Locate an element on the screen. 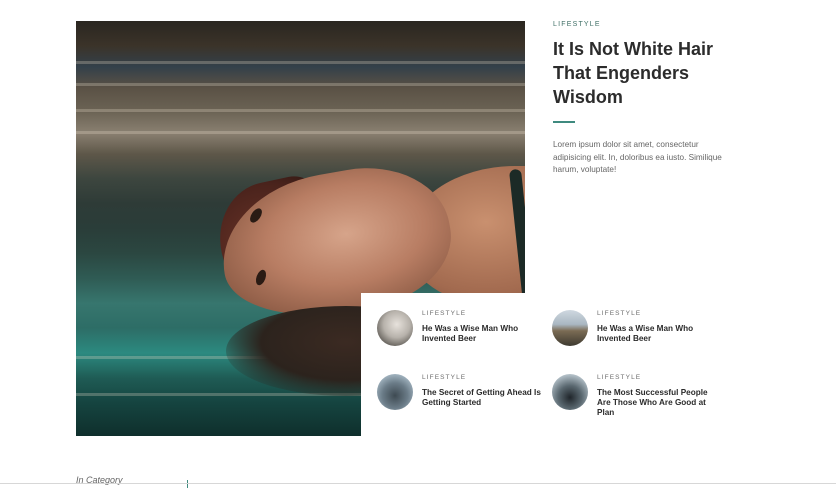  featured-category: LIFESTYLE is located at coordinates (668, 24).